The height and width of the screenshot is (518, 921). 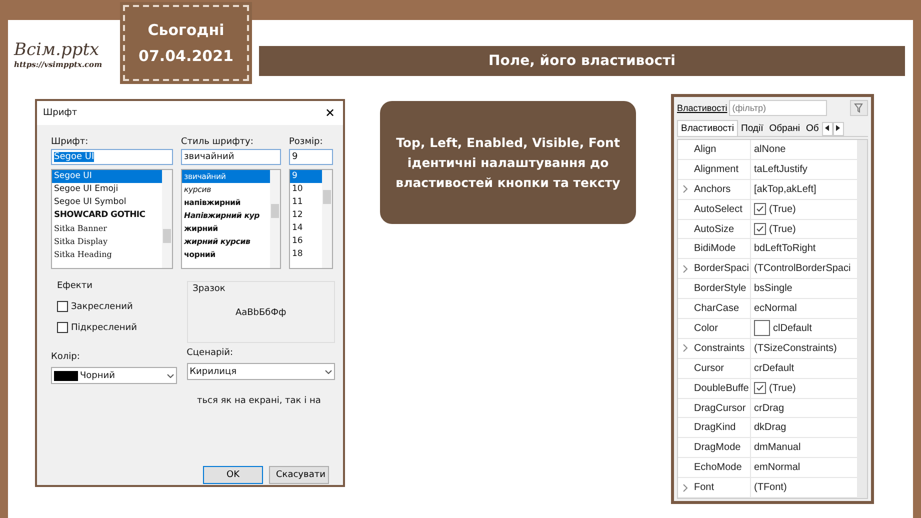 I want to click on size-label: Розмір:, so click(x=306, y=142).